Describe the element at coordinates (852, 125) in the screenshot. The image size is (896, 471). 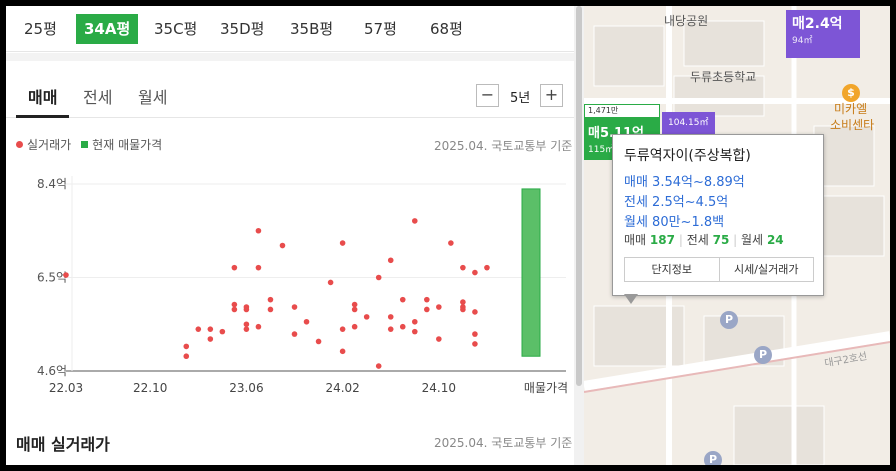
I see `map-label-store: 소비센타` at that location.